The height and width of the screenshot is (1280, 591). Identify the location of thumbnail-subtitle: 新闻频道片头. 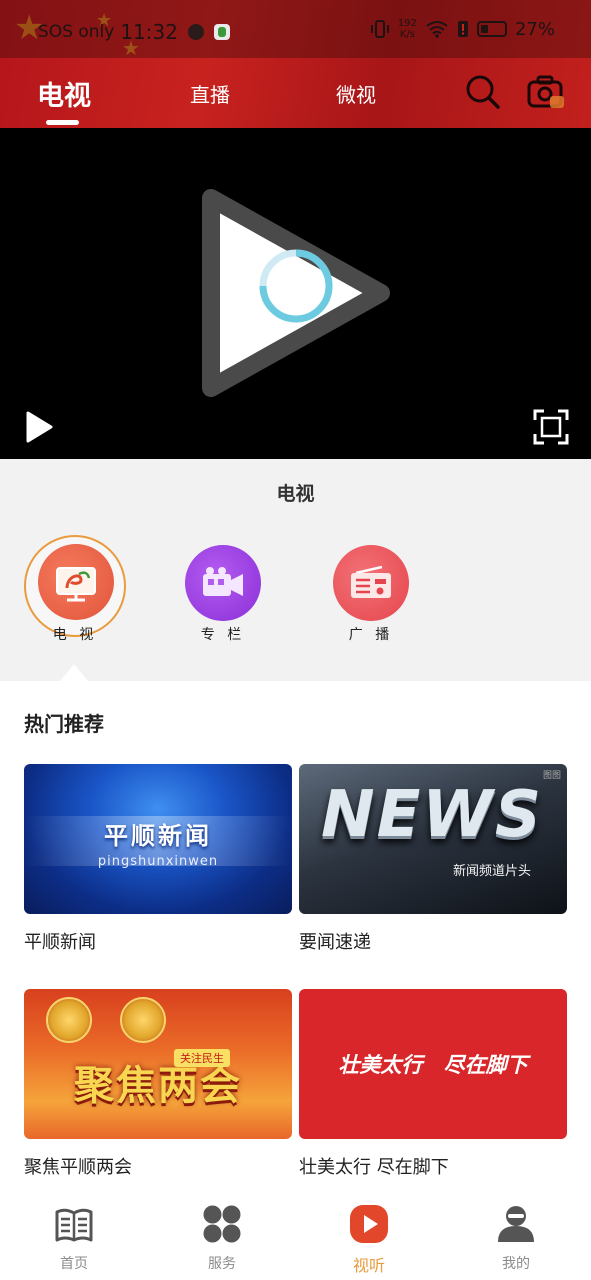
(491, 871).